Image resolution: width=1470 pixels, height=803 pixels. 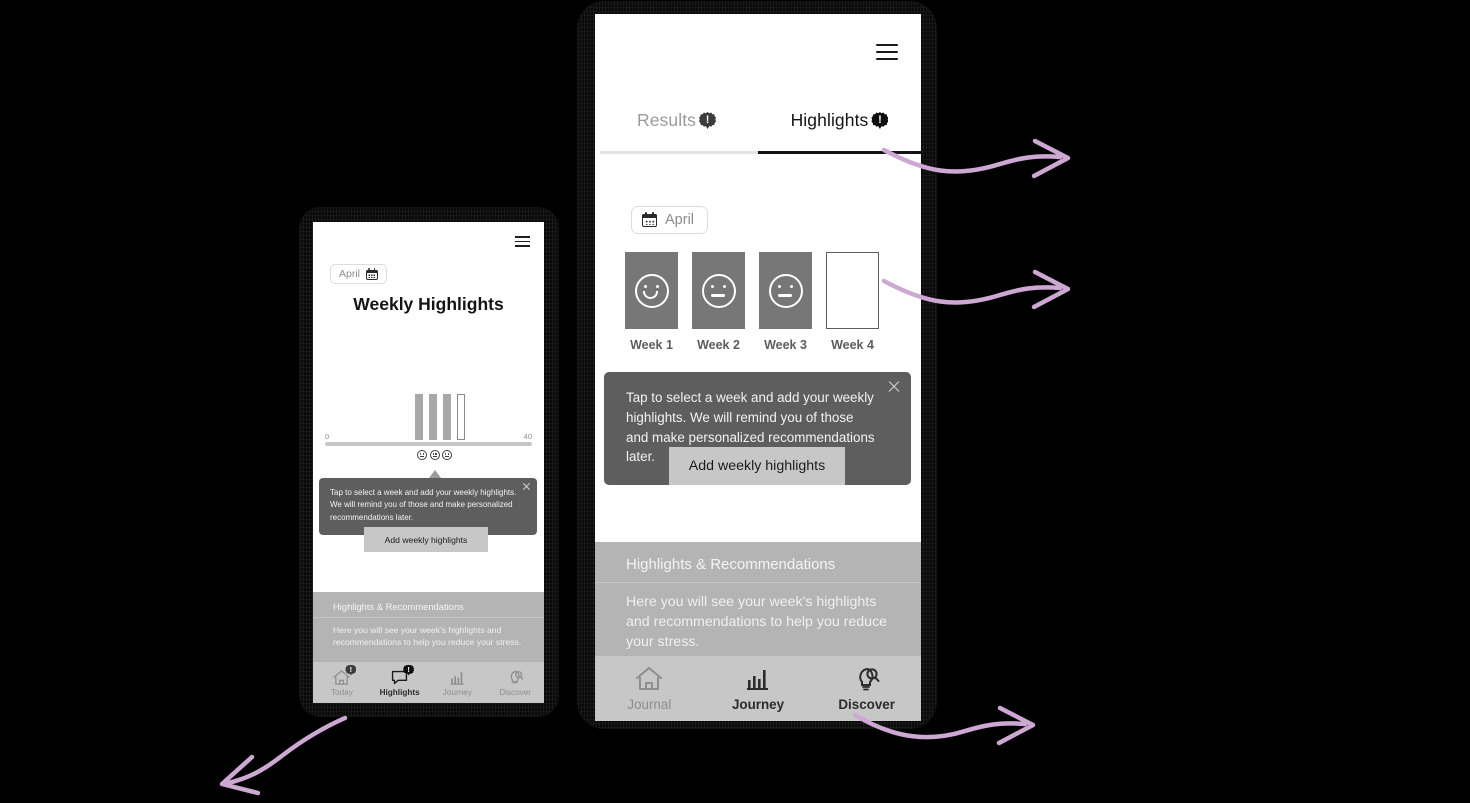 I want to click on tab-results: Results !, so click(x=676, y=130).